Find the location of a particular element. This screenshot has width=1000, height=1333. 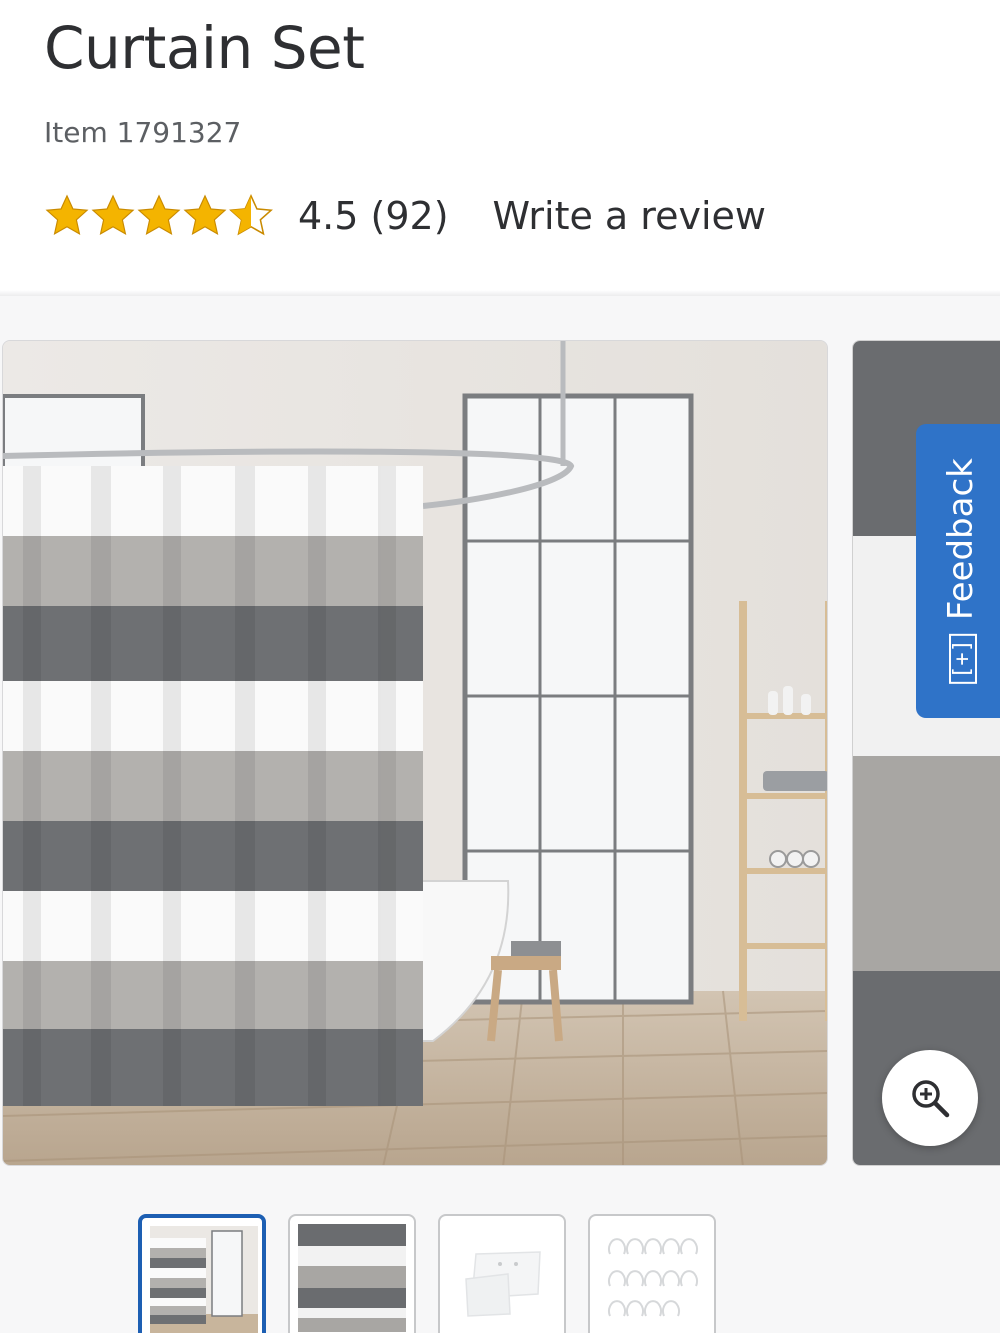

feedback-label: [+]Feedback is located at coordinates (961, 571).